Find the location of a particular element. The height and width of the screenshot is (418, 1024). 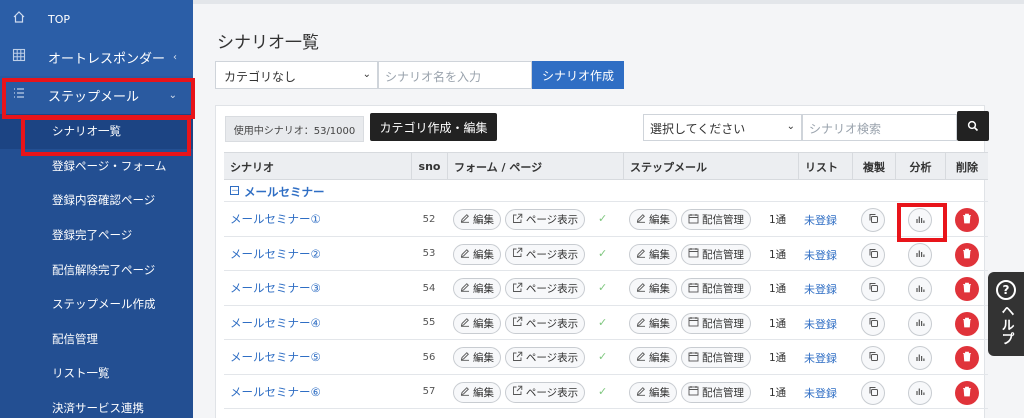

sidebar-item-autoresponder: オートレスポンダー ‹ is located at coordinates (96, 57).